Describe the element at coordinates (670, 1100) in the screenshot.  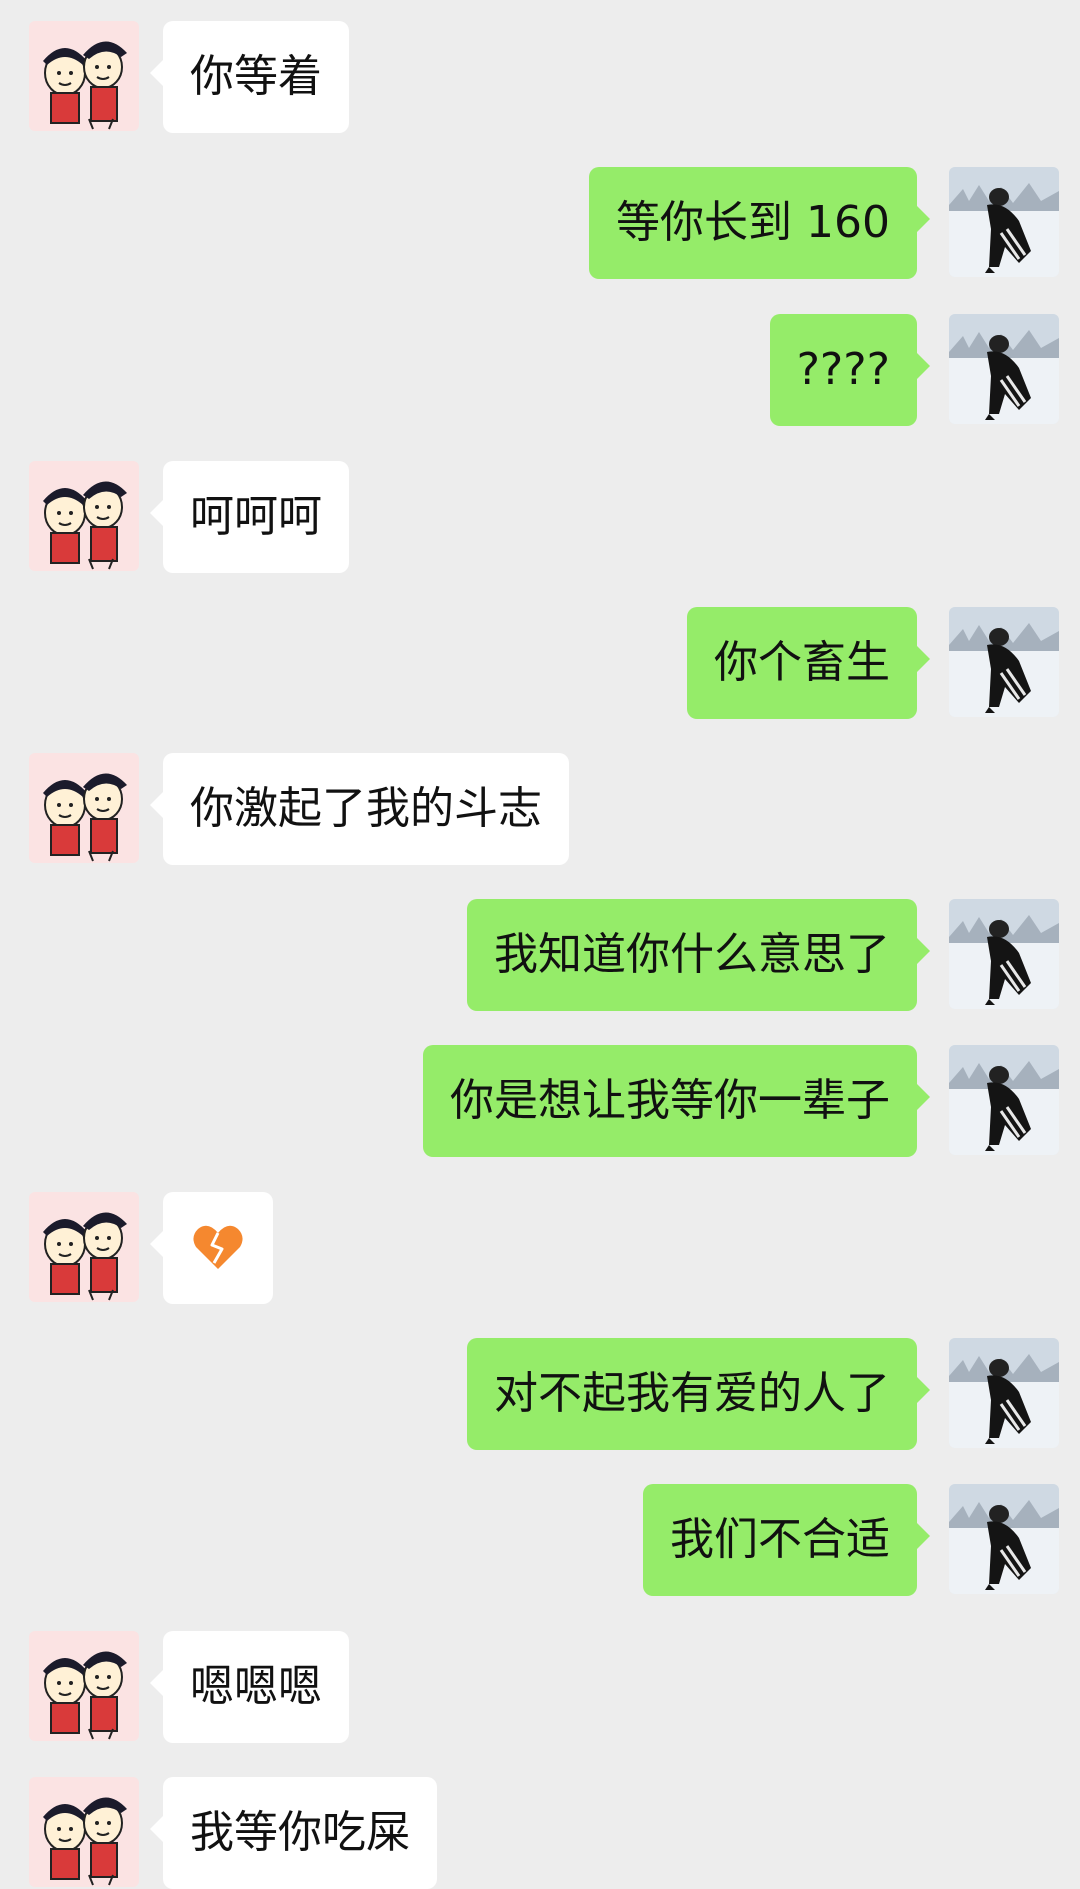
I see `message-text: 你是想让我等你一辈子` at that location.